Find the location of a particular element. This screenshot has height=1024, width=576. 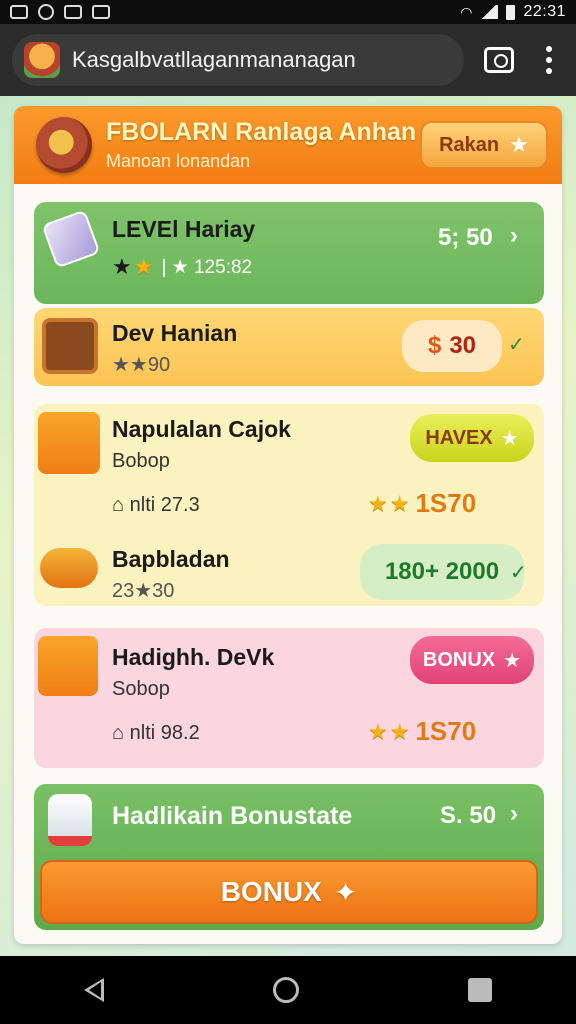

wifi-icon: ◠ is located at coordinates (466, 11).